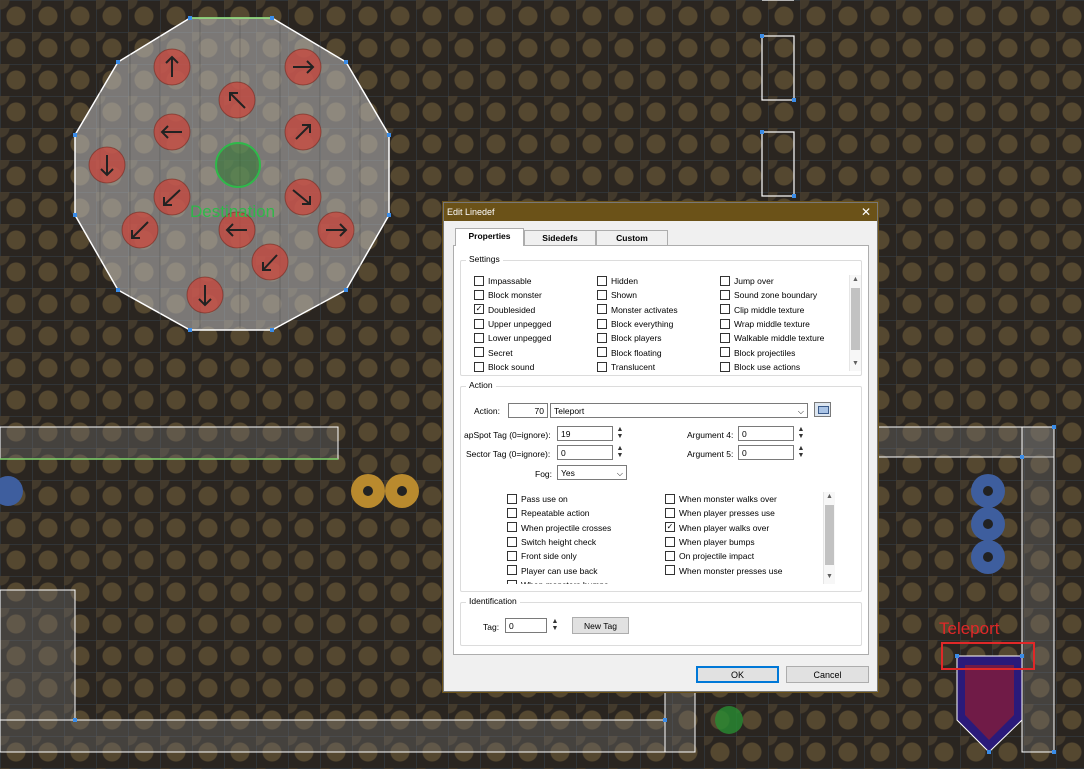 This screenshot has width=1084, height=769. What do you see at coordinates (766, 452) in the screenshot?
I see `arg5-field: 0` at bounding box center [766, 452].